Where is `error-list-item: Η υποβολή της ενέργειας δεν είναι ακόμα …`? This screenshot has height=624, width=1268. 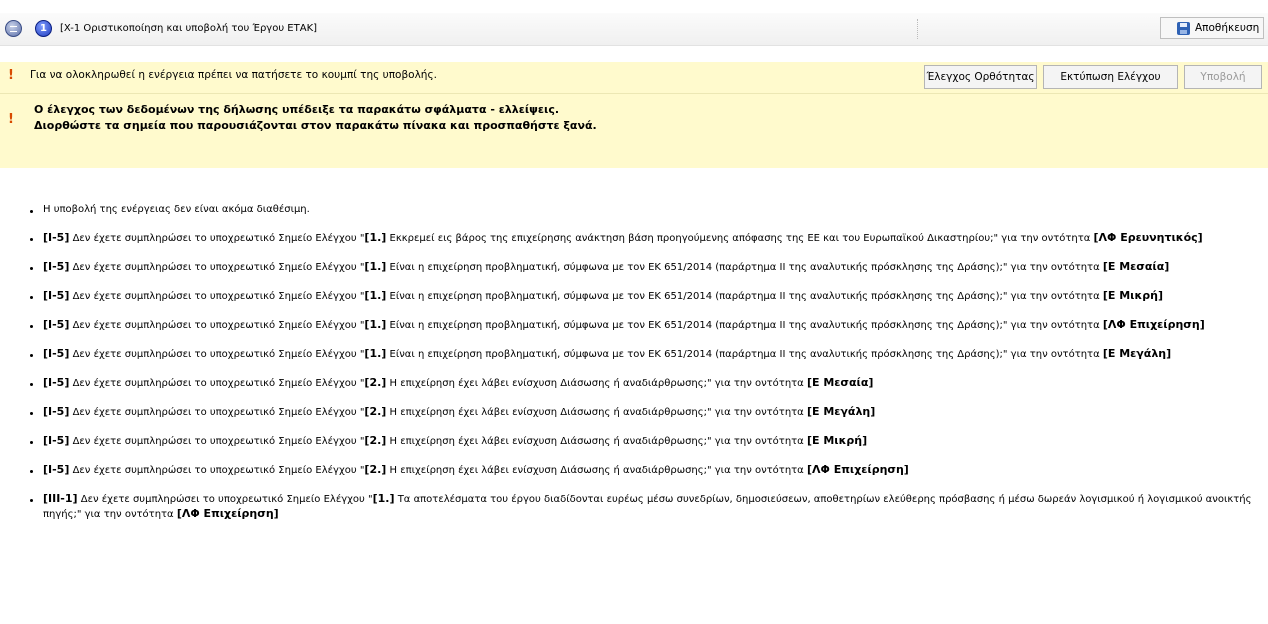
error-list-item: Η υποβολή της ενέργειας δεν είναι ακόμα … is located at coordinates (645, 210).